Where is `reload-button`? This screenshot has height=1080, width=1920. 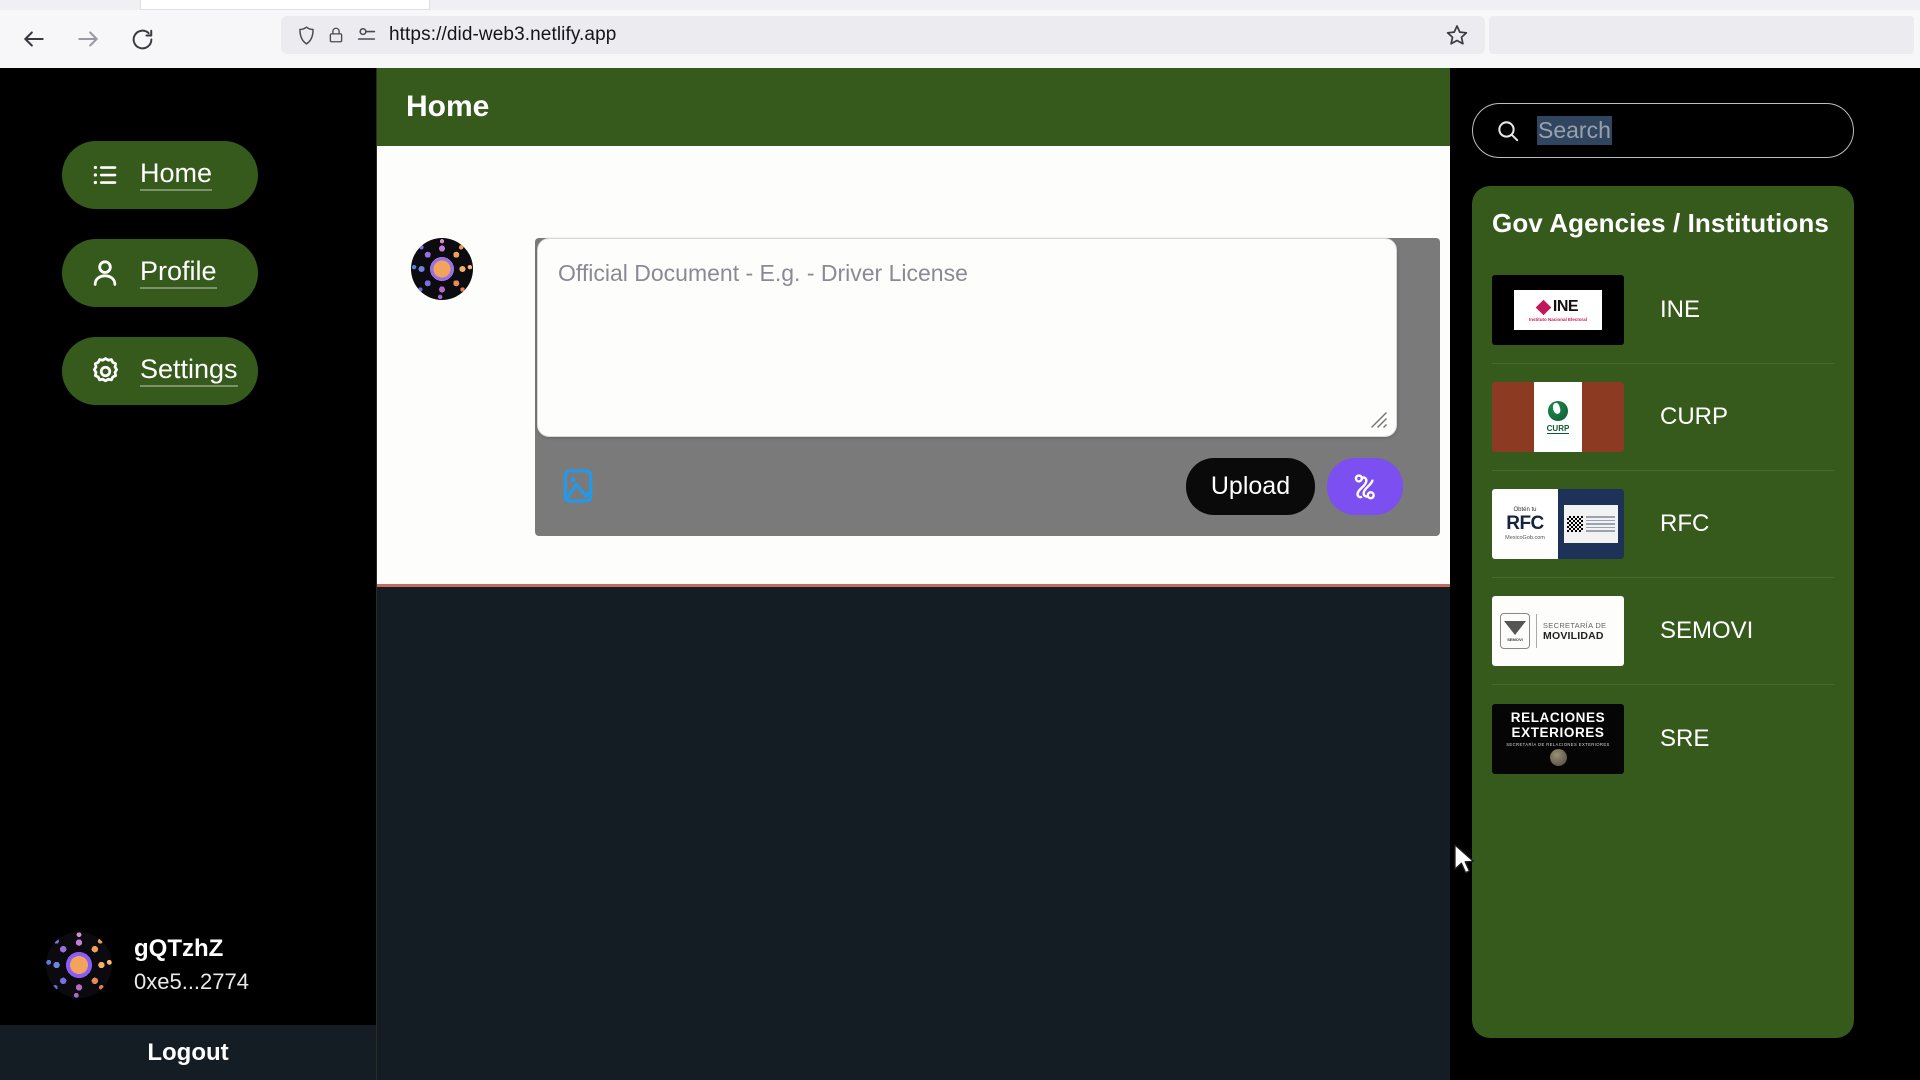
reload-button is located at coordinates (142, 39).